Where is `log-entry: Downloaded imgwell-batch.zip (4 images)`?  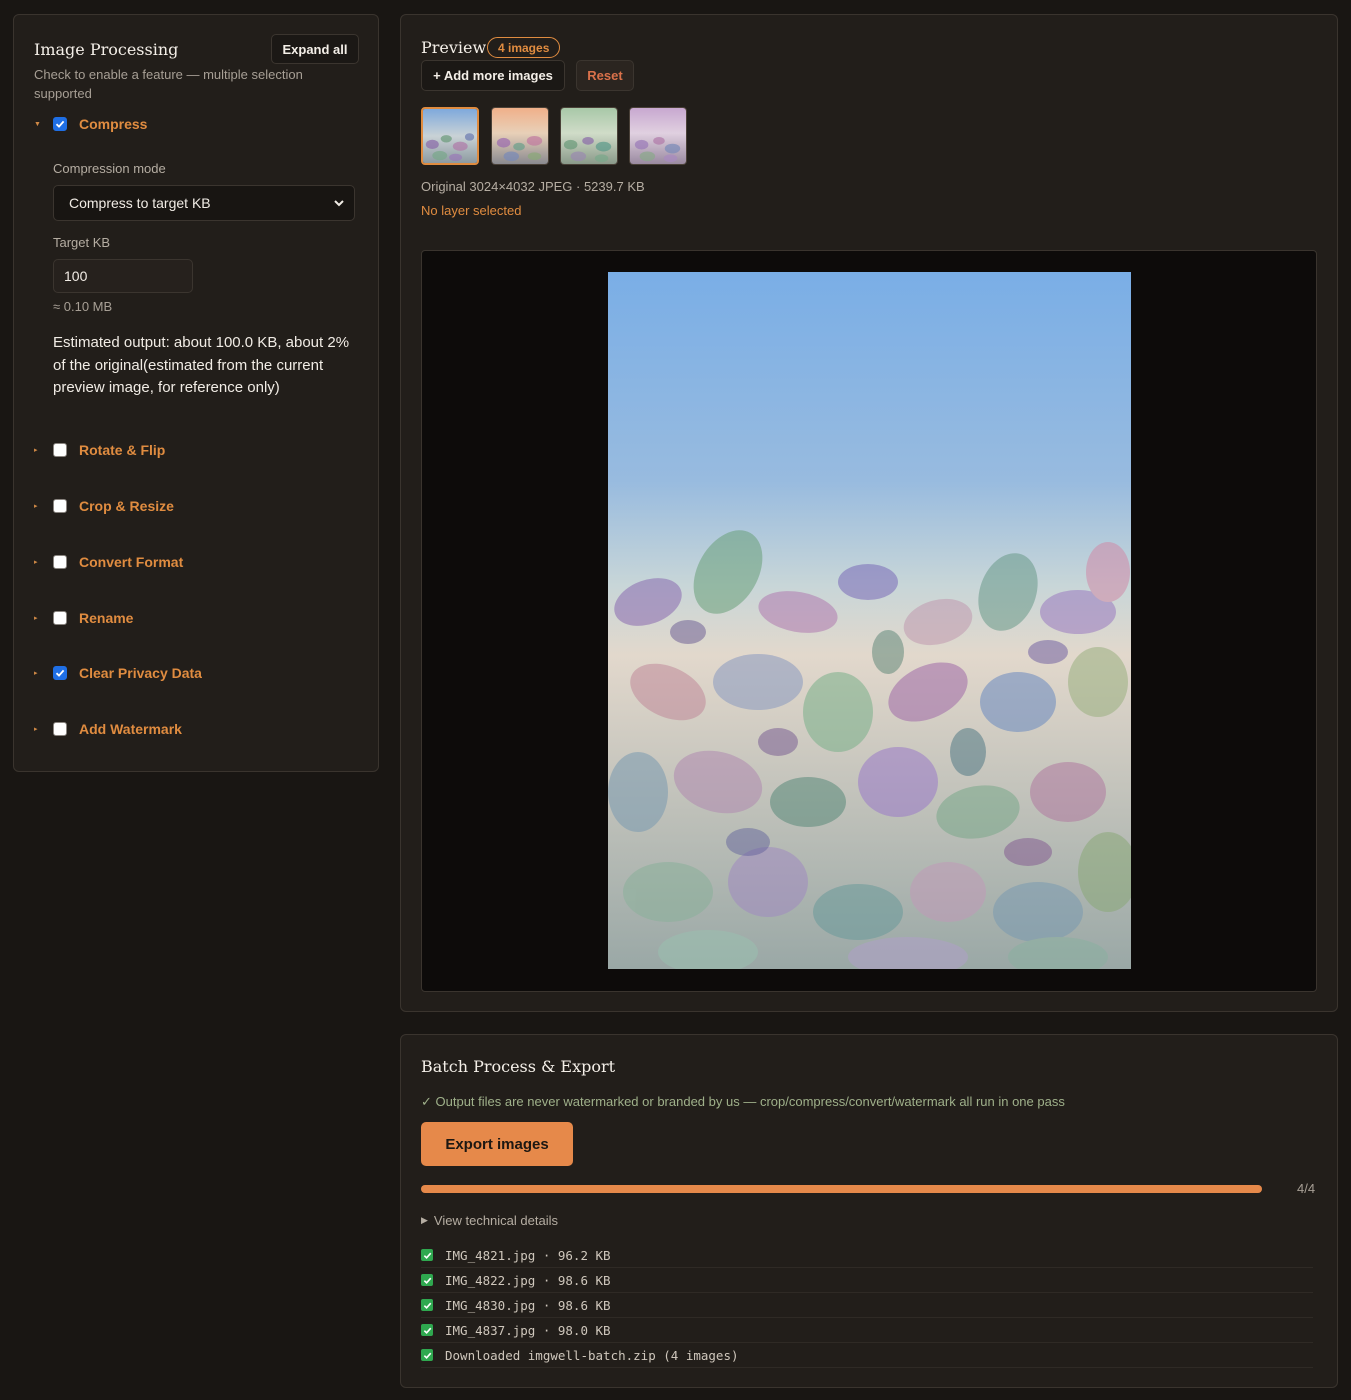
log-entry: Downloaded imgwell-batch.zip (4 images) is located at coordinates (867, 1355).